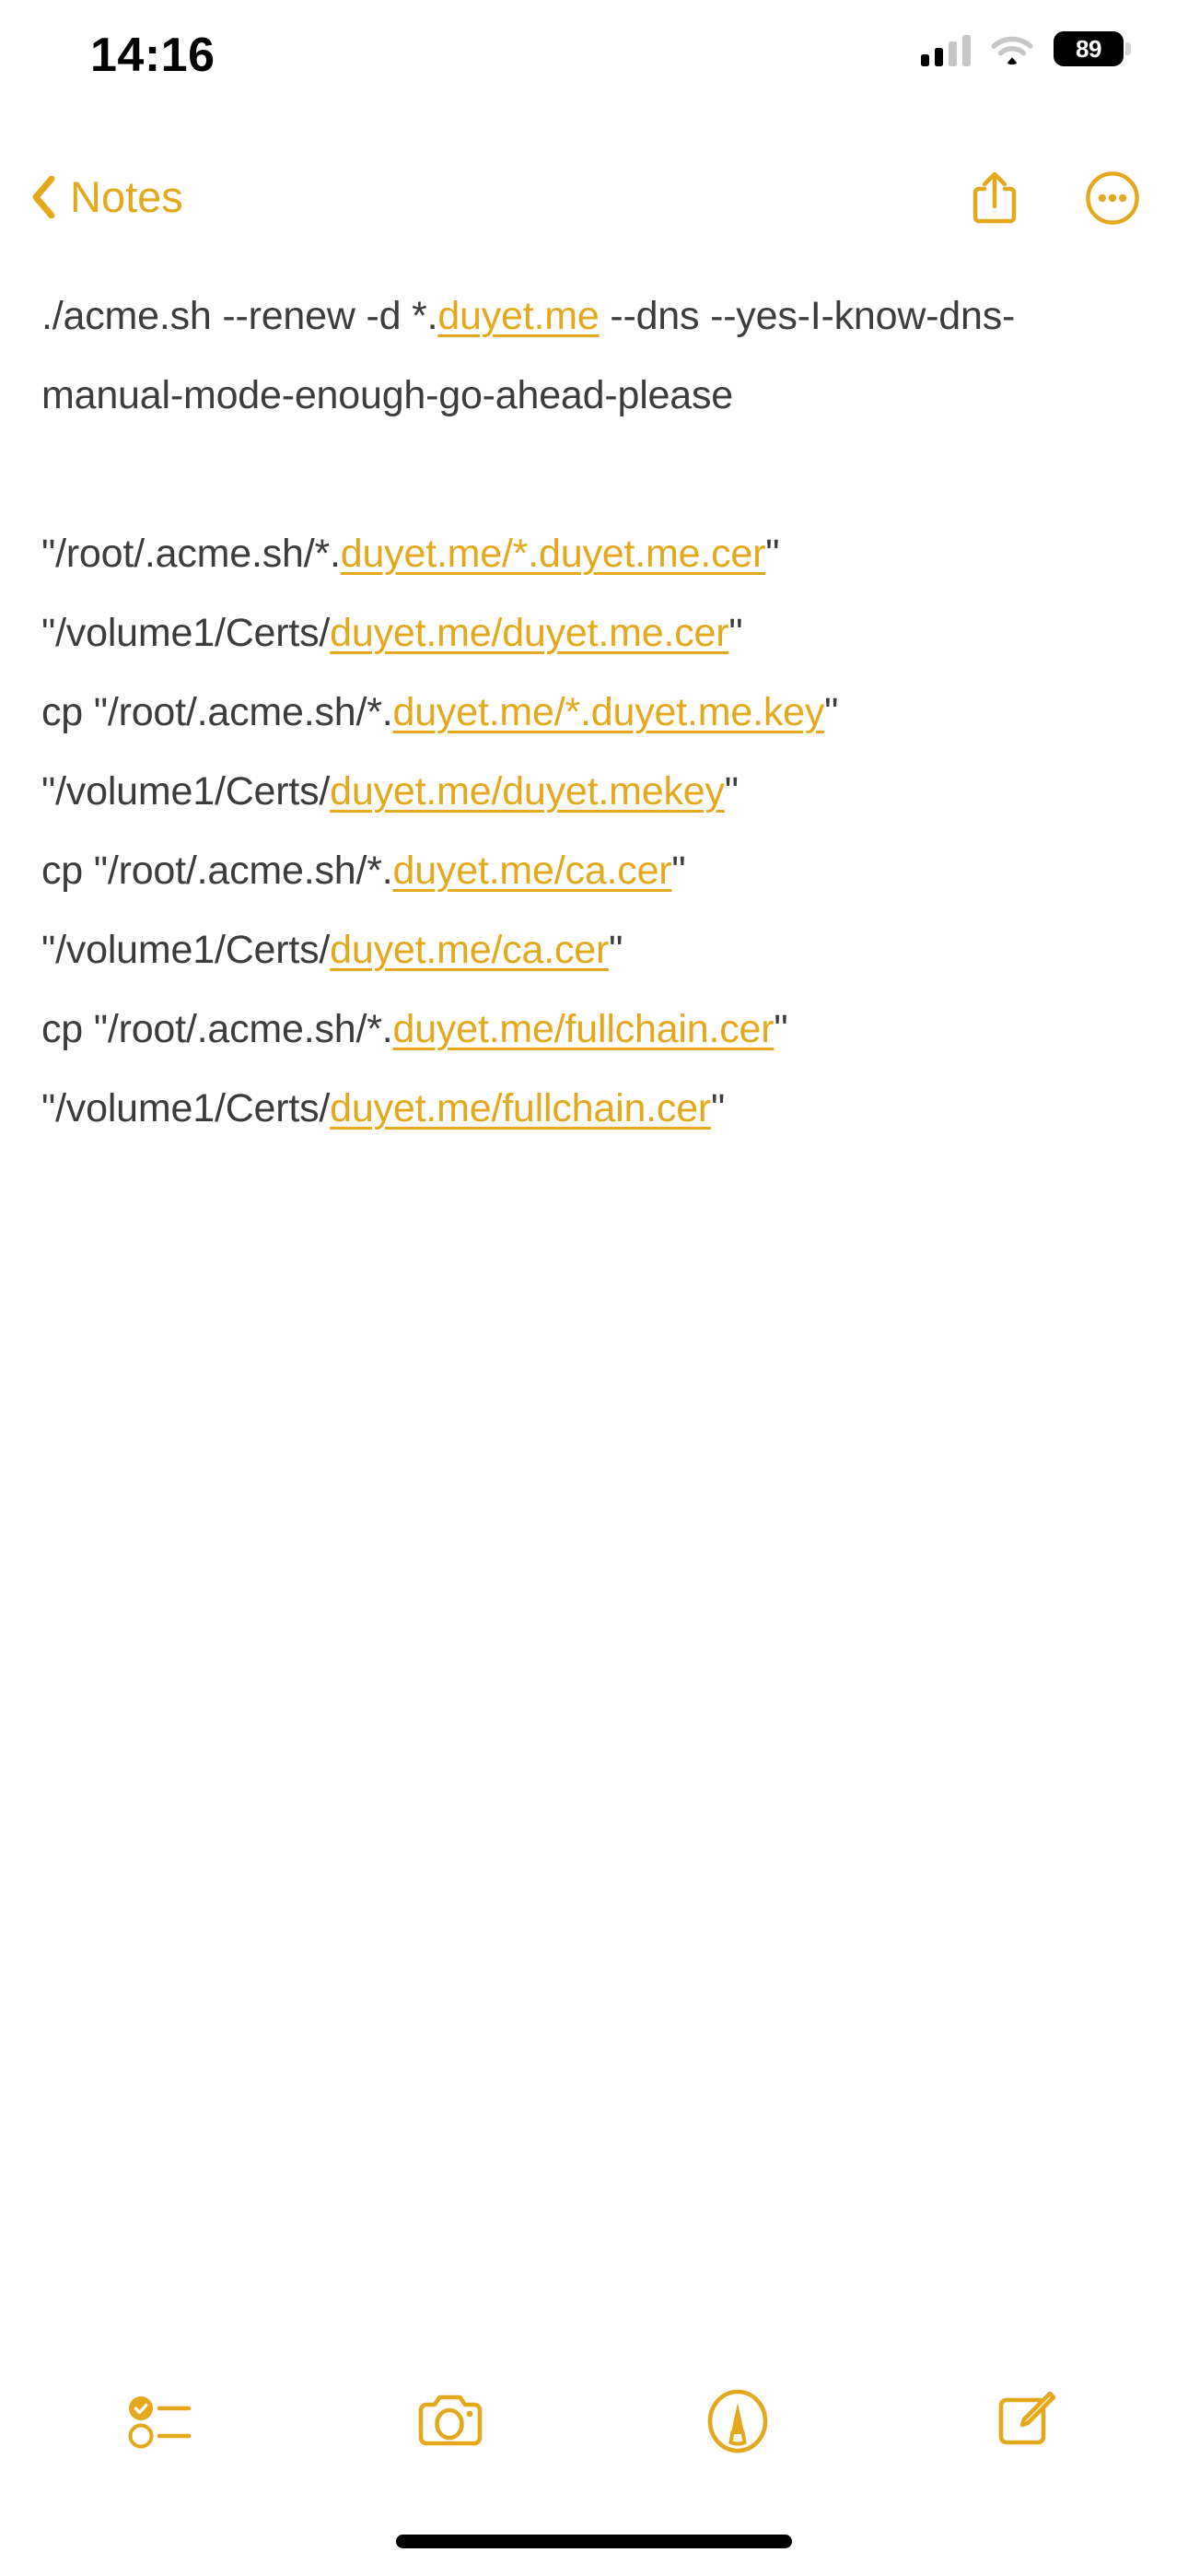  I want to click on markup-pen-icon, so click(737, 2421).